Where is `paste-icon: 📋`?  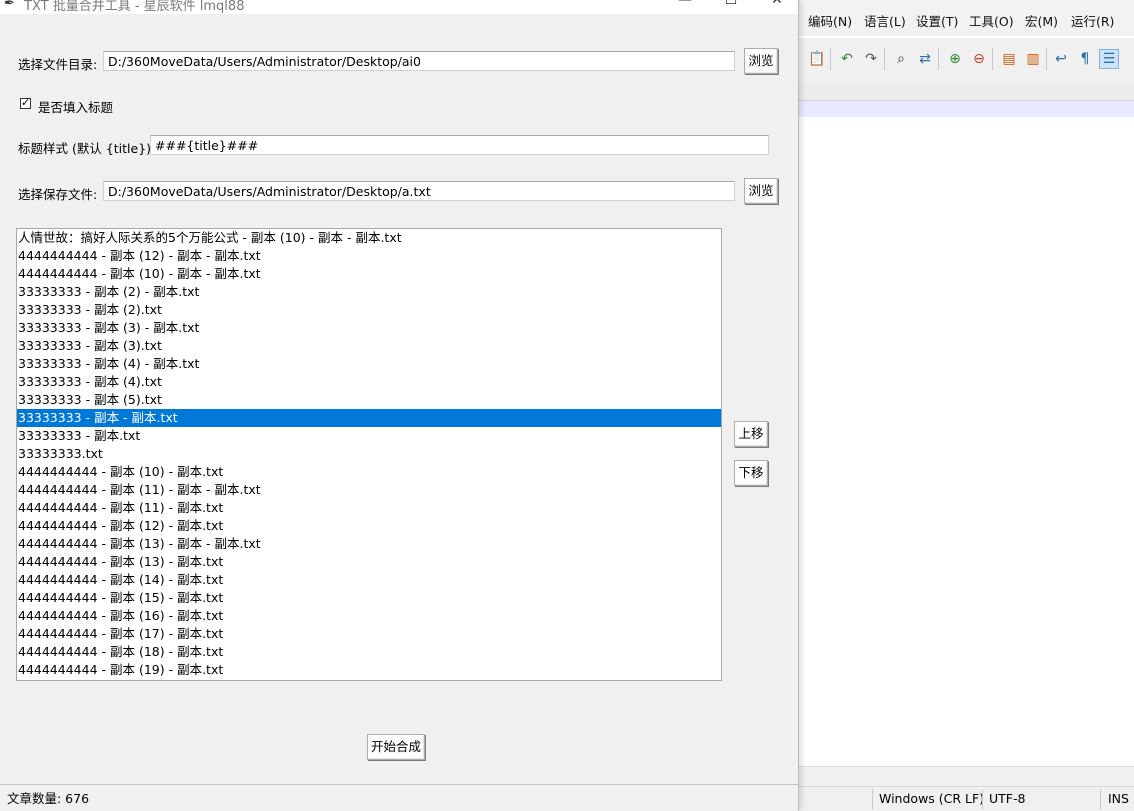
paste-icon: 📋 is located at coordinates (817, 59).